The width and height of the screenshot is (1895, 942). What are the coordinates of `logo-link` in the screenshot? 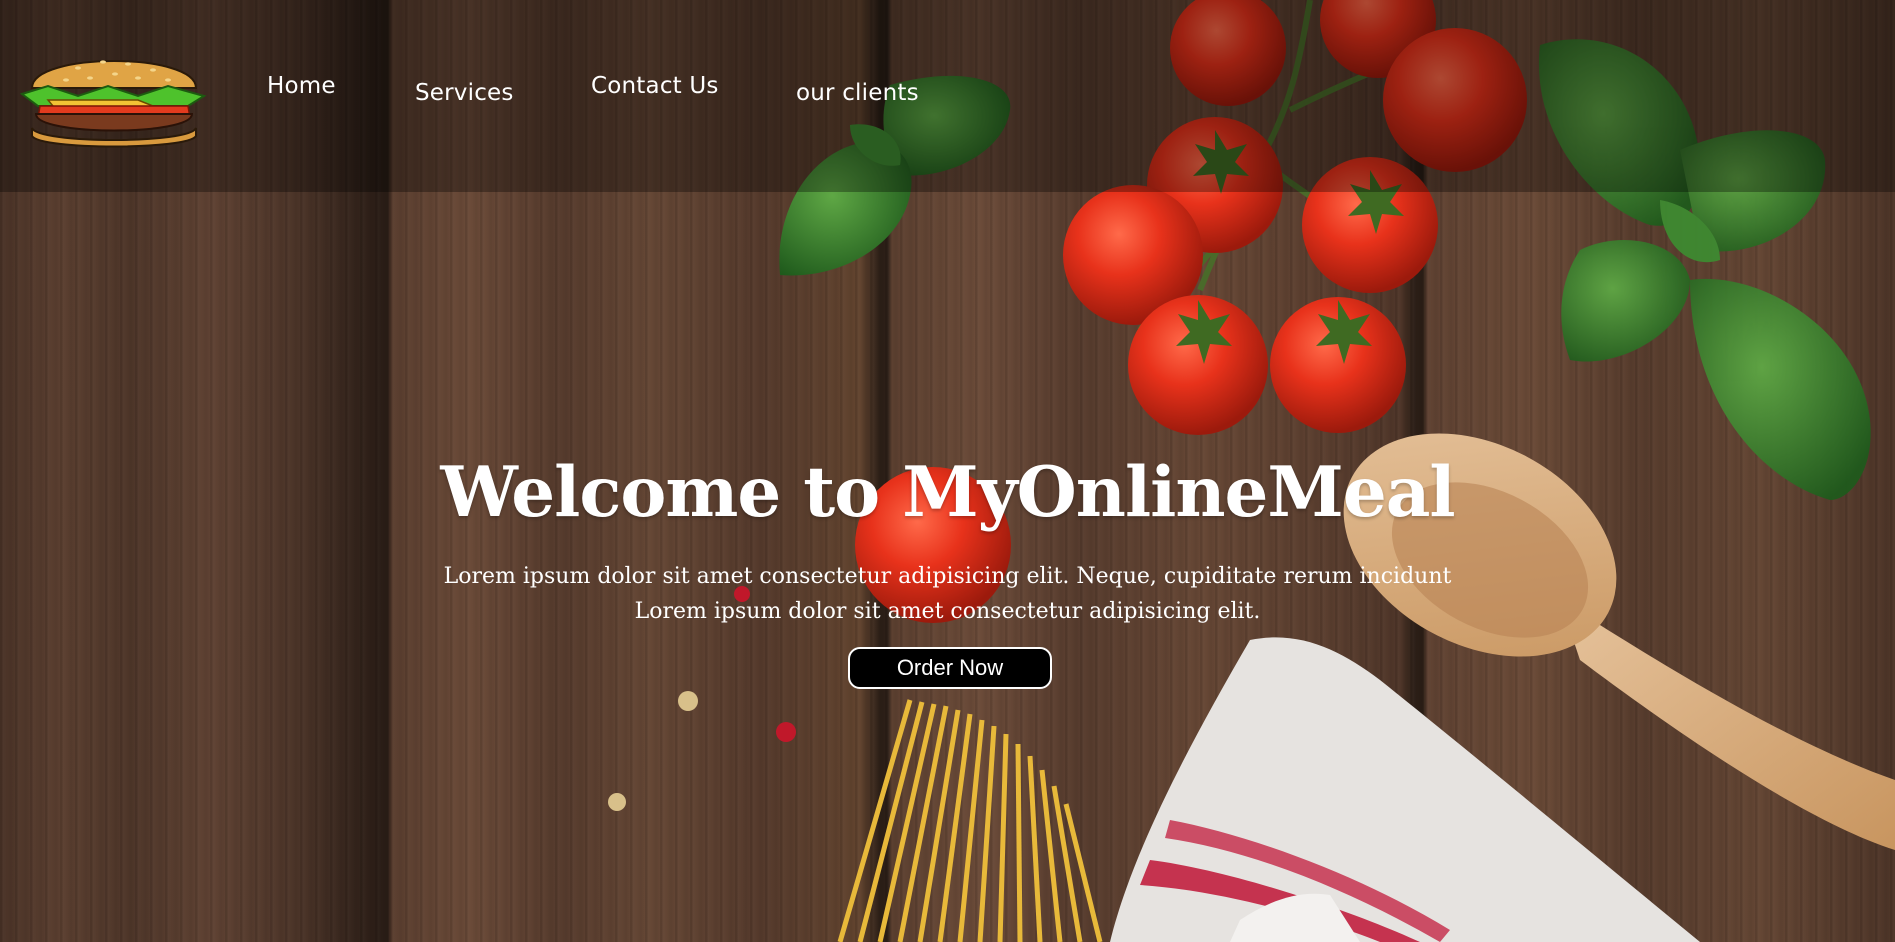 It's located at (113, 94).